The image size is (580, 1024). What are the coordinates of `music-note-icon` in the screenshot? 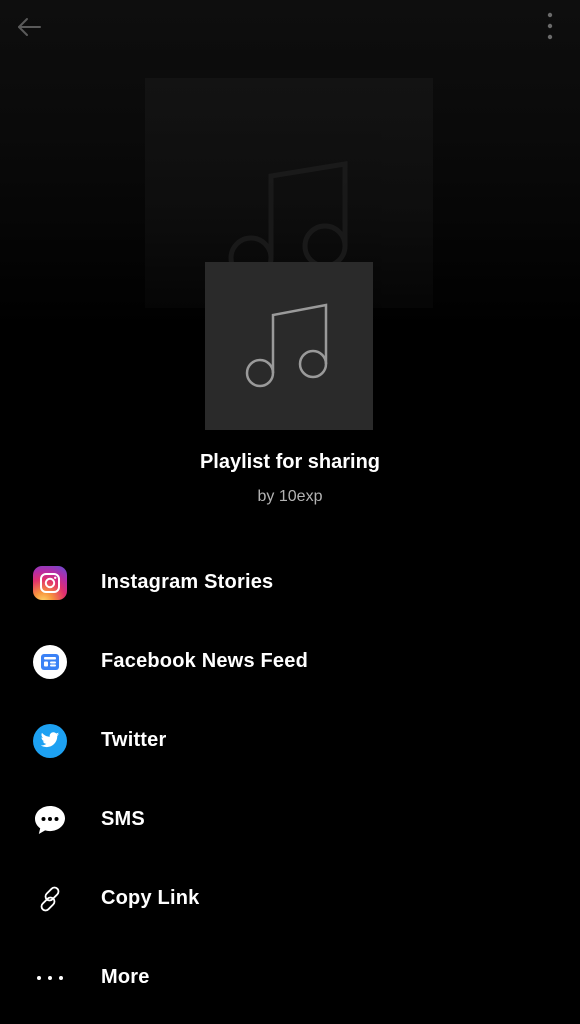 It's located at (286, 345).